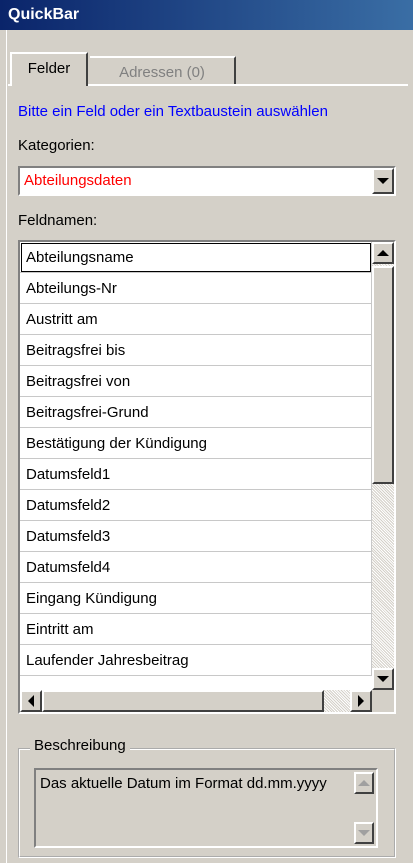 This screenshot has height=863, width=413. Describe the element at coordinates (207, 181) in the screenshot. I see `kategorien-combobox: Abteilungsdaten` at that location.